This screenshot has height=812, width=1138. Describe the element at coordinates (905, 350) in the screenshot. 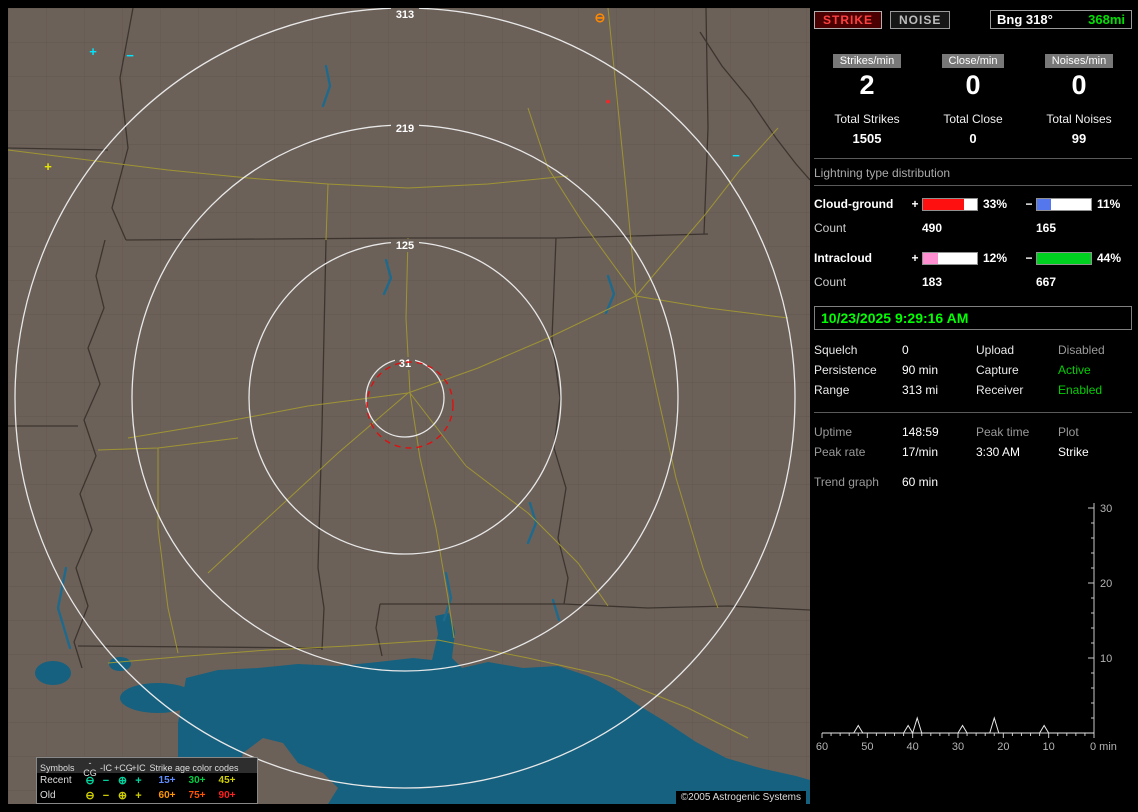

I see `squelch-value: 0` at that location.